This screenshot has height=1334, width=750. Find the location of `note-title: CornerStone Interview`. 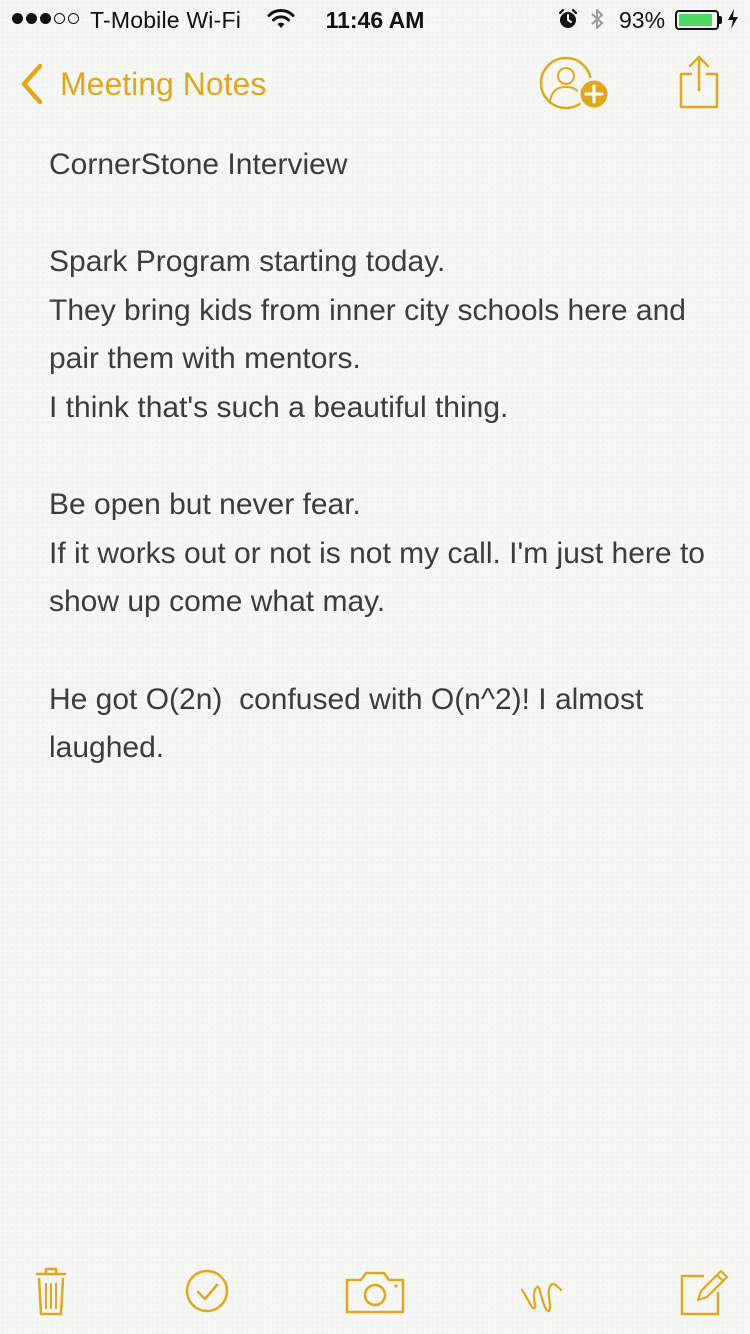

note-title: CornerStone Interview is located at coordinates (198, 164).